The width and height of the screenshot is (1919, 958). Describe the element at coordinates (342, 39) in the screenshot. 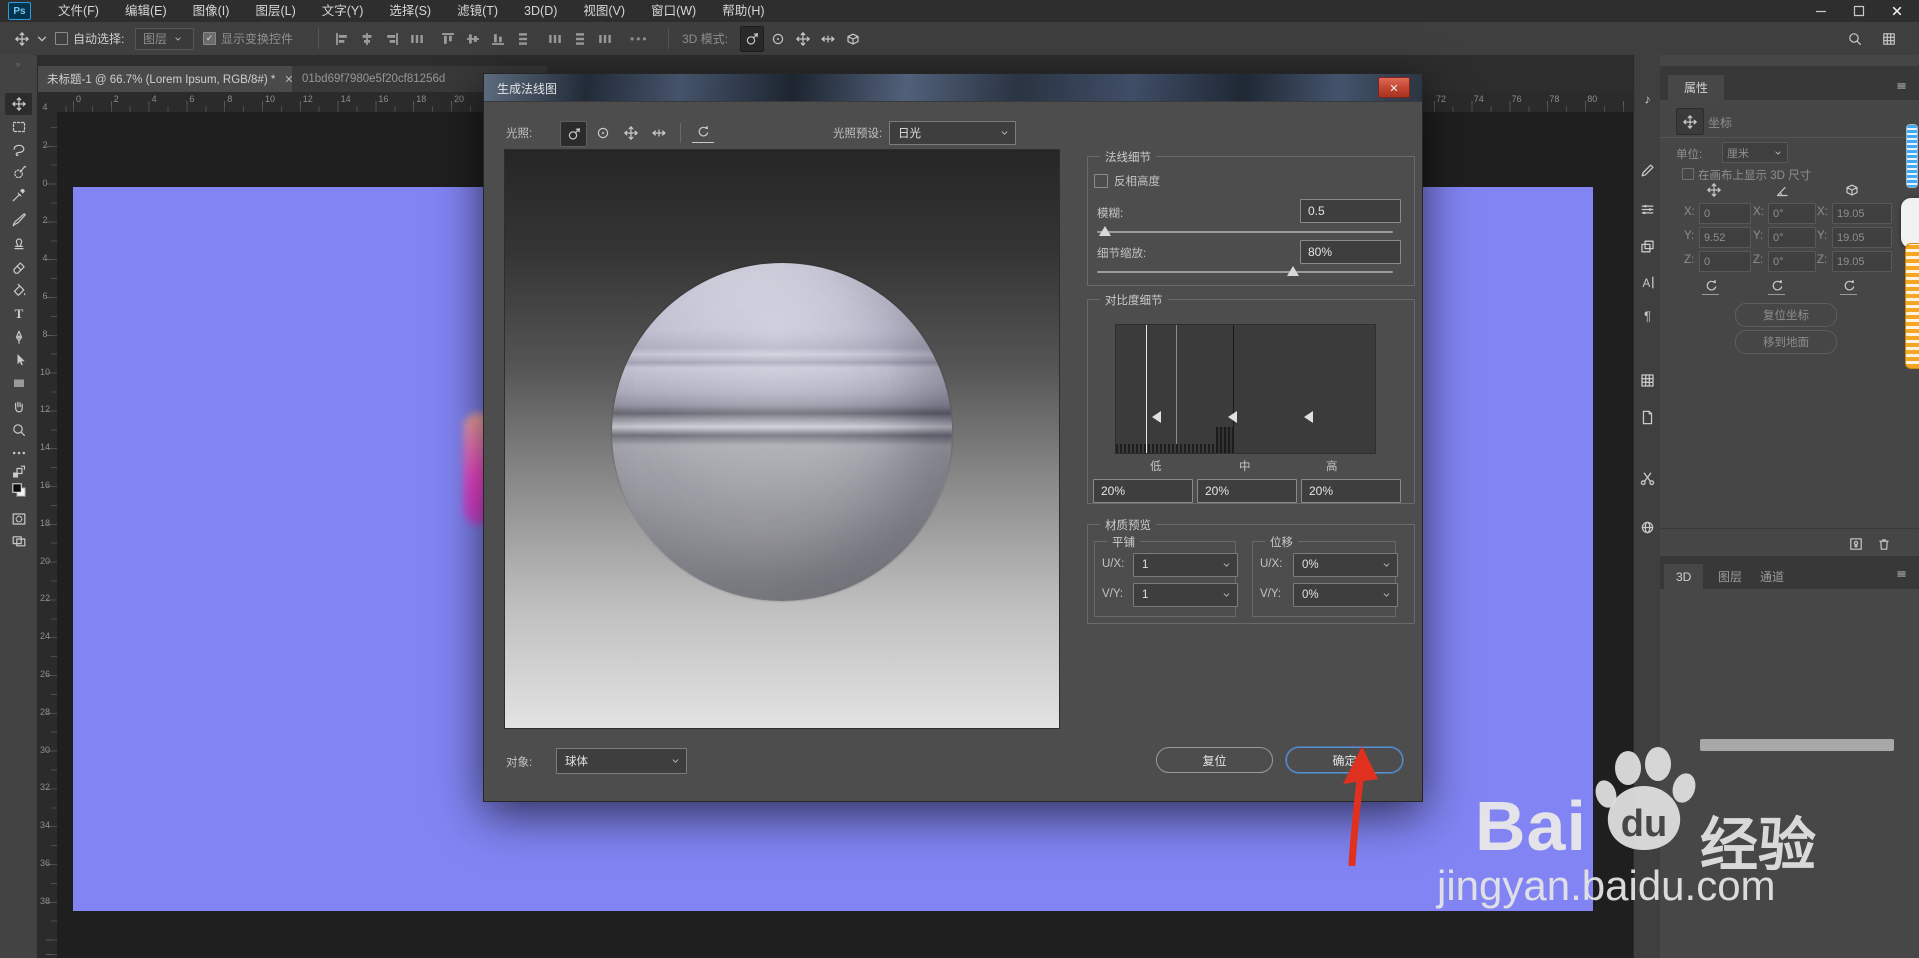

I see `align-left-icon` at that location.